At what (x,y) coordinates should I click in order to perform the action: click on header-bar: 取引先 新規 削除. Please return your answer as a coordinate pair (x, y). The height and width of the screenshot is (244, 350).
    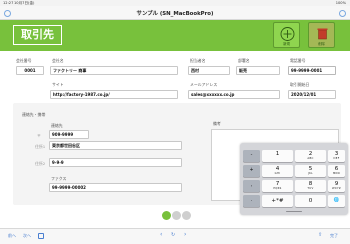
    Looking at the image, I should click on (175, 35).